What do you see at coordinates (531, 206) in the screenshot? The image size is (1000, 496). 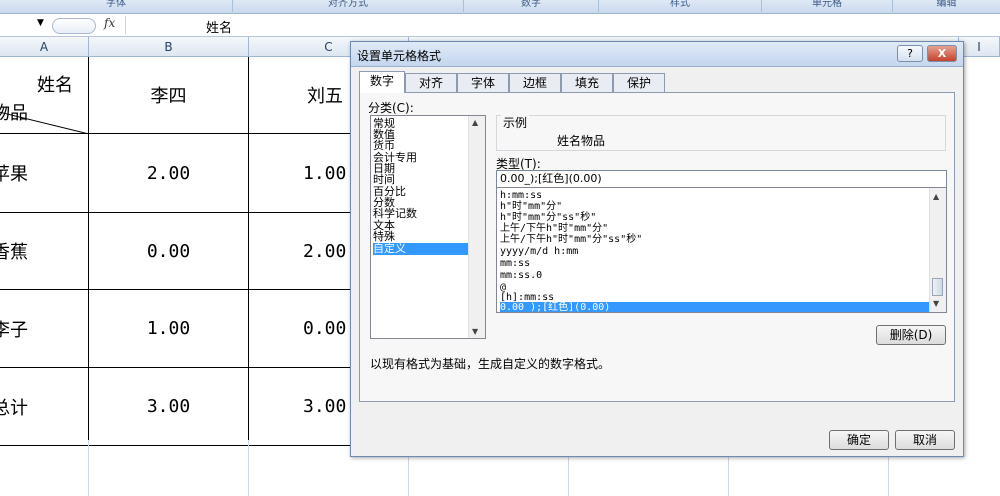 I see `list-item: h"时"mm"分"` at bounding box center [531, 206].